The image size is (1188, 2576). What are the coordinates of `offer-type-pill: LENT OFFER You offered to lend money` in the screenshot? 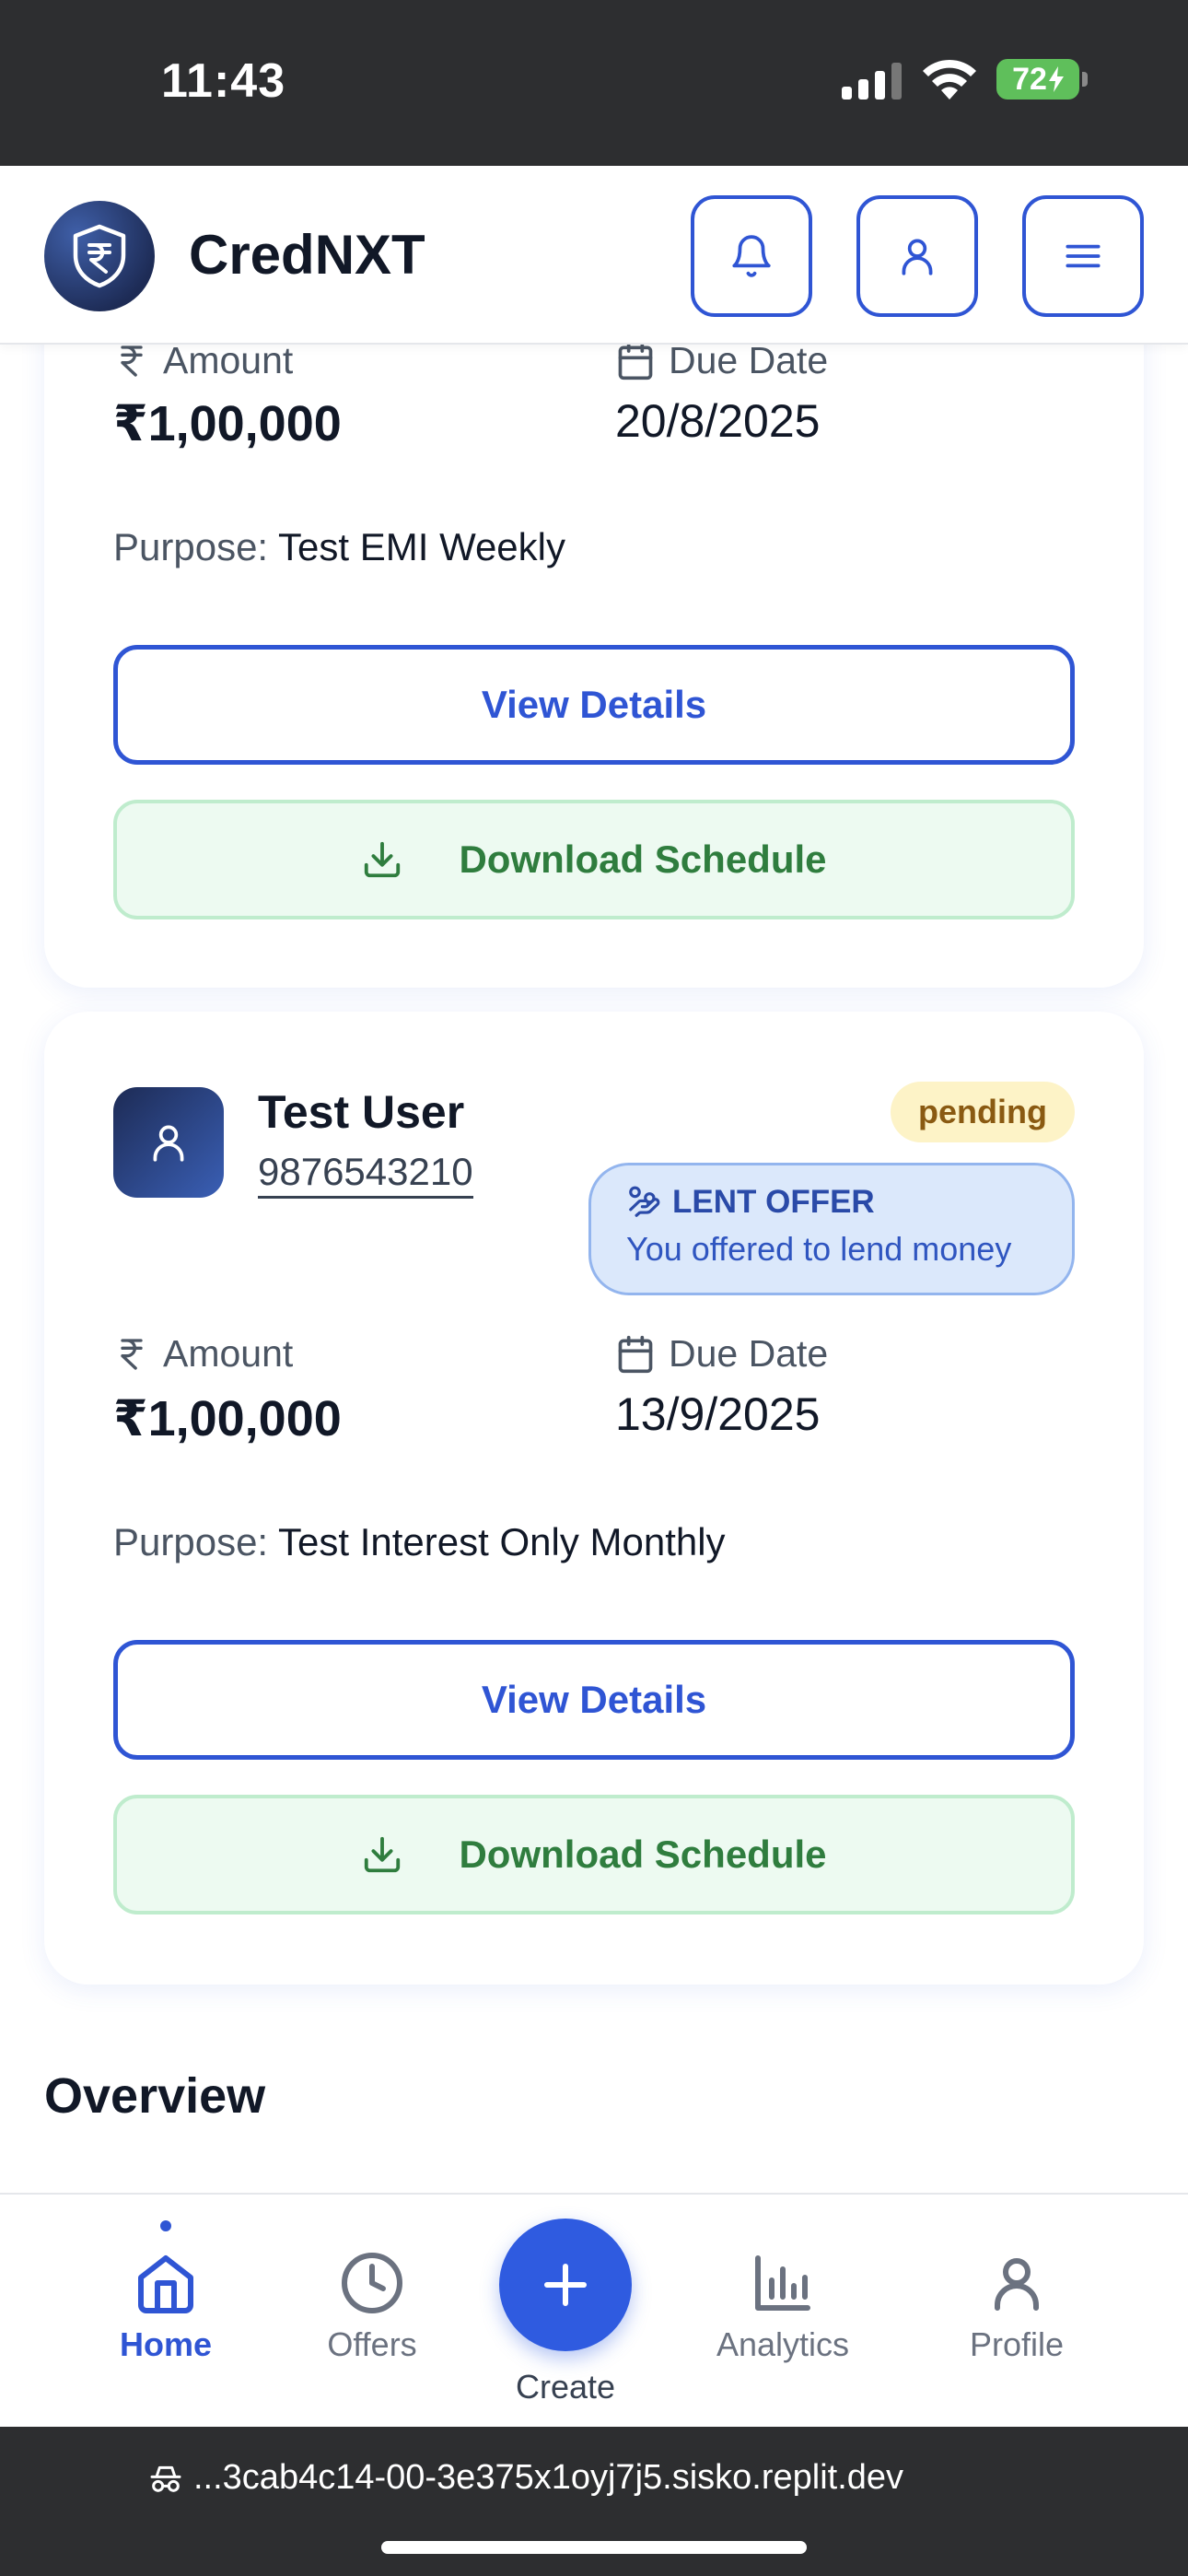 It's located at (831, 1229).